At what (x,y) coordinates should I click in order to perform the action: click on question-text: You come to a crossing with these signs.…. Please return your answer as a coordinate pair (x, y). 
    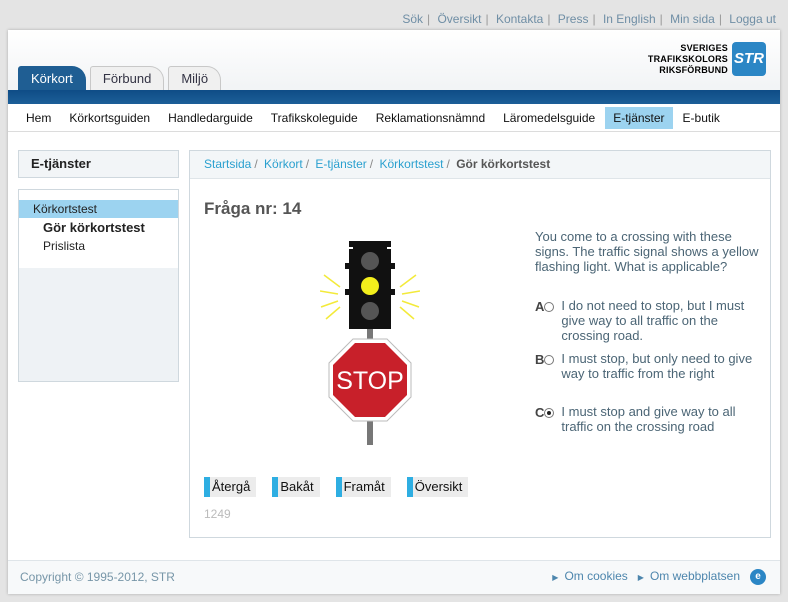
    Looking at the image, I should click on (647, 251).